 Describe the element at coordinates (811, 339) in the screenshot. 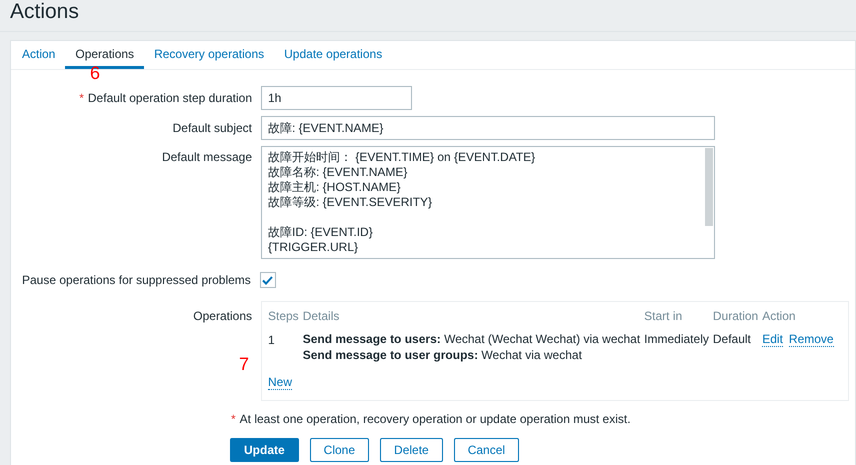

I see `action-link: Remove` at that location.